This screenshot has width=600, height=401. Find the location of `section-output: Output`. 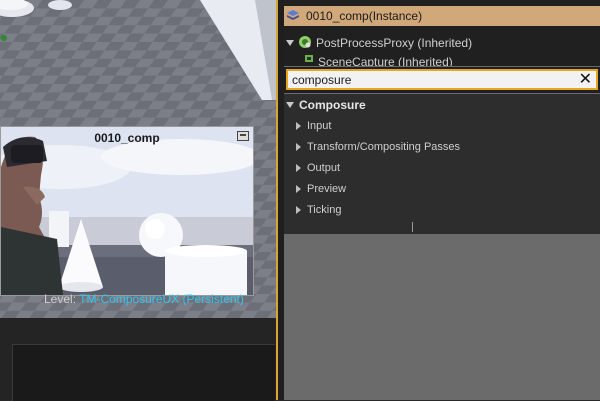

section-output: Output is located at coordinates (442, 168).